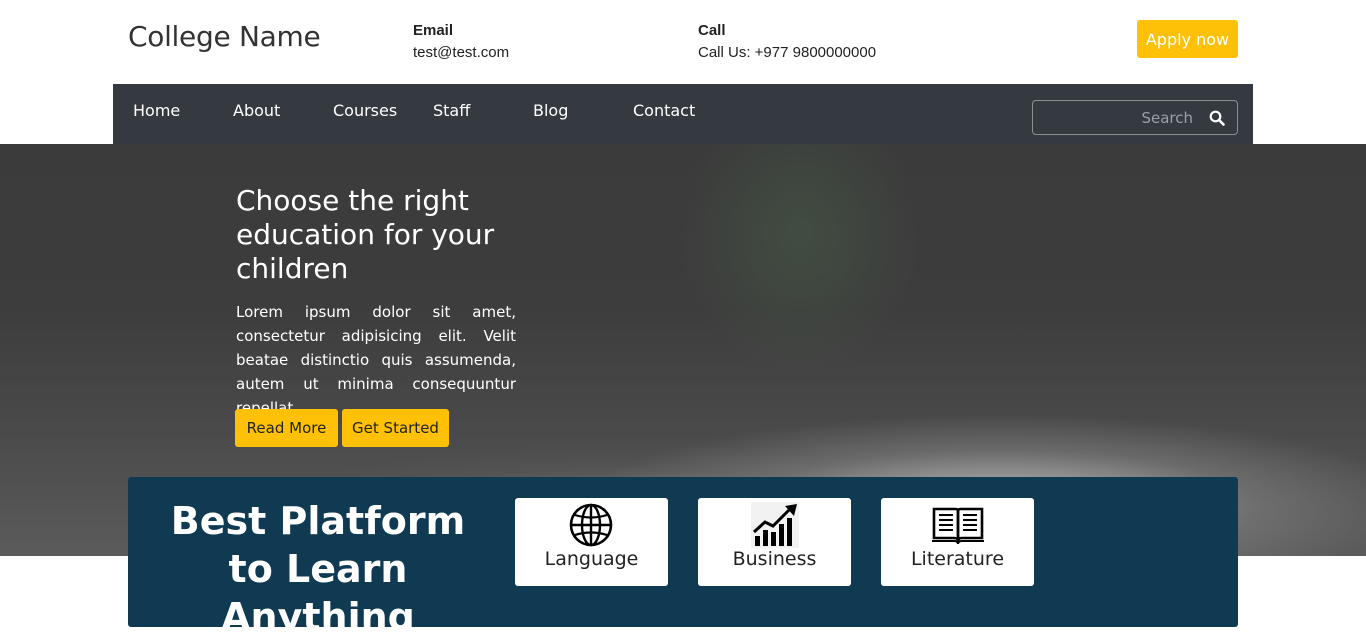 Image resolution: width=1366 pixels, height=633 pixels. What do you see at coordinates (958, 526) in the screenshot?
I see `open-book-icon` at bounding box center [958, 526].